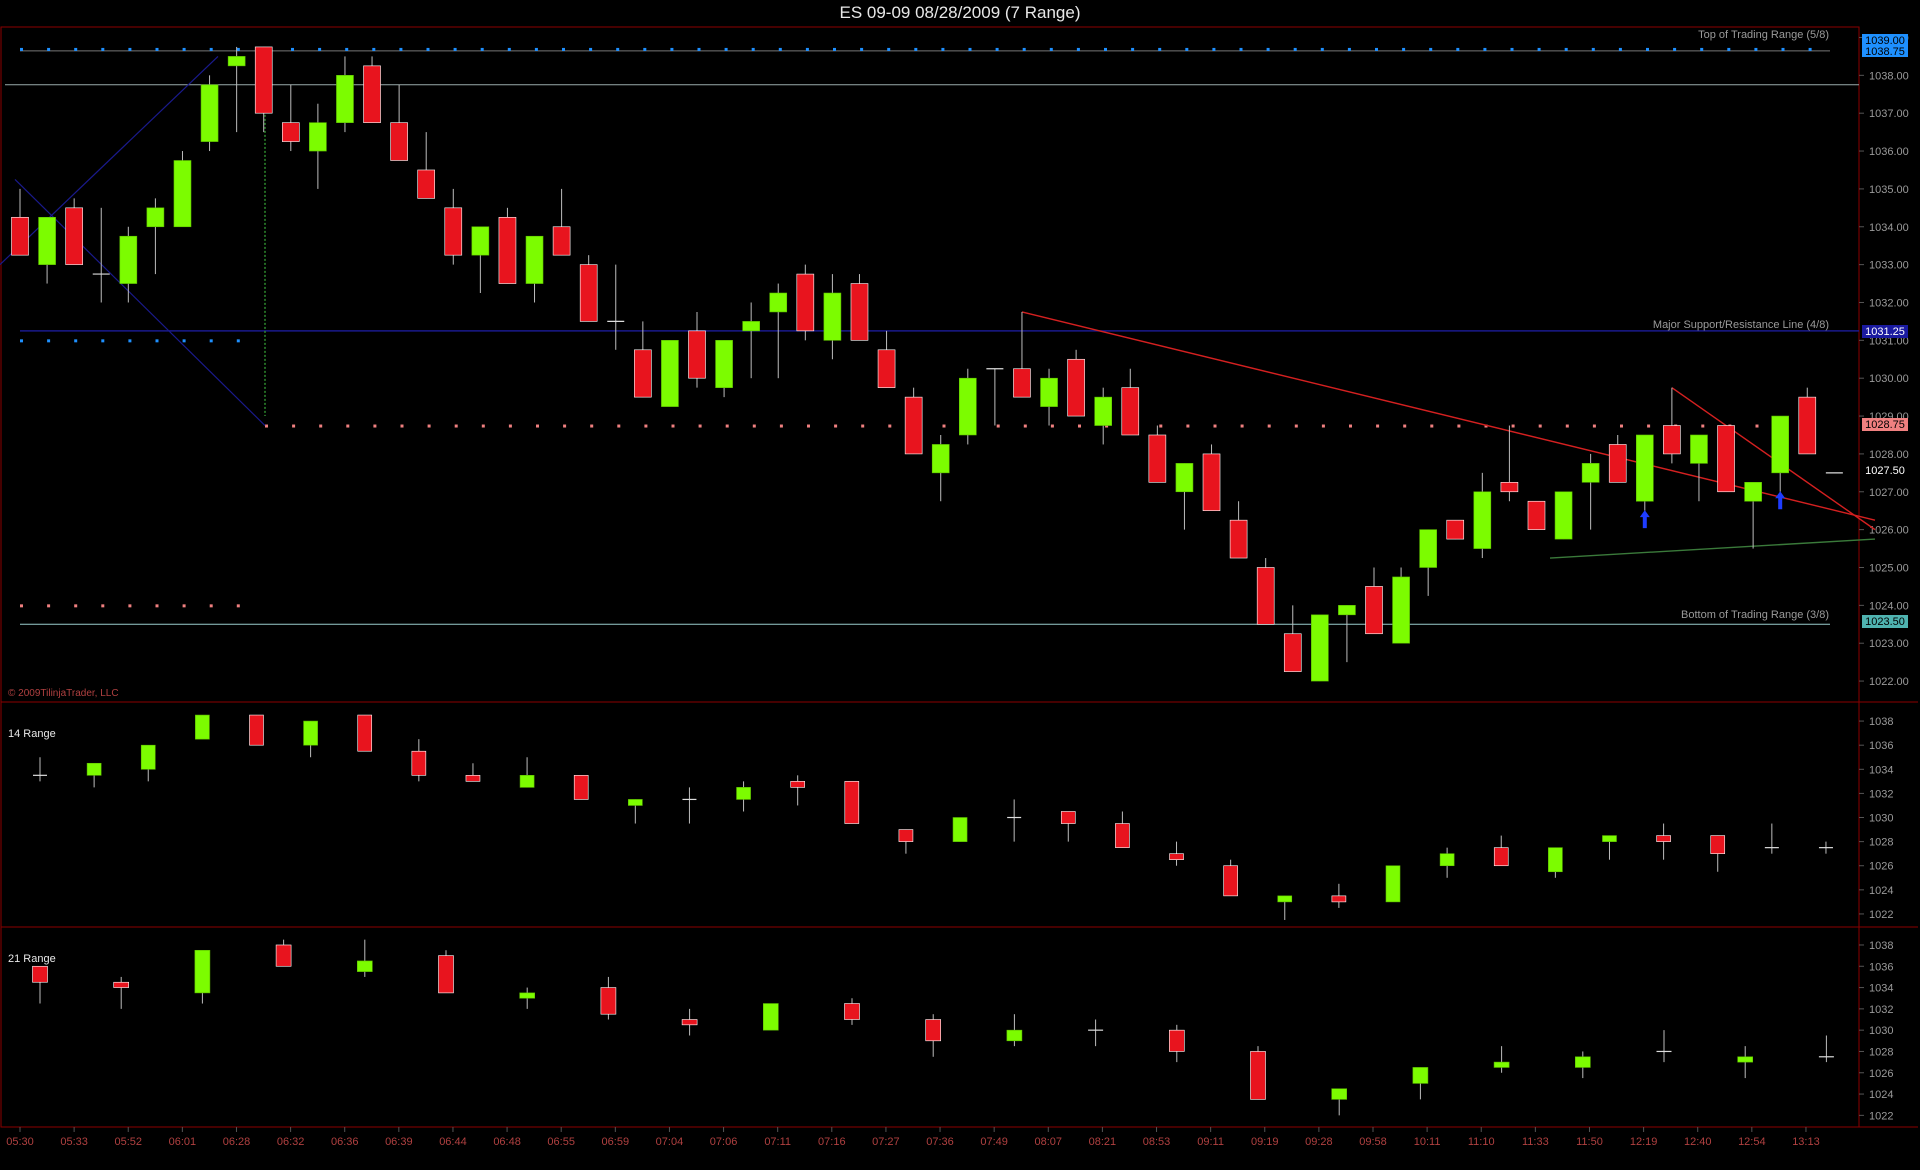  Describe the element at coordinates (1881, 1031) in the screenshot. I see `r21-ytick-label: 1030` at that location.